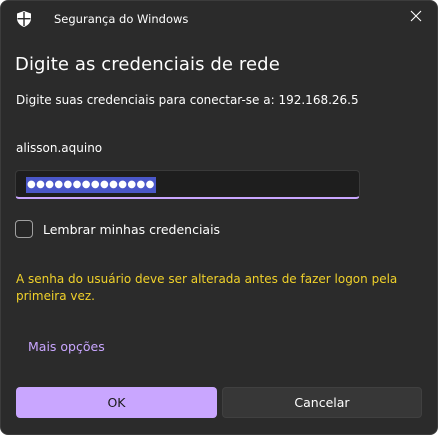  I want to click on cancel-button: Cancelar, so click(322, 402).